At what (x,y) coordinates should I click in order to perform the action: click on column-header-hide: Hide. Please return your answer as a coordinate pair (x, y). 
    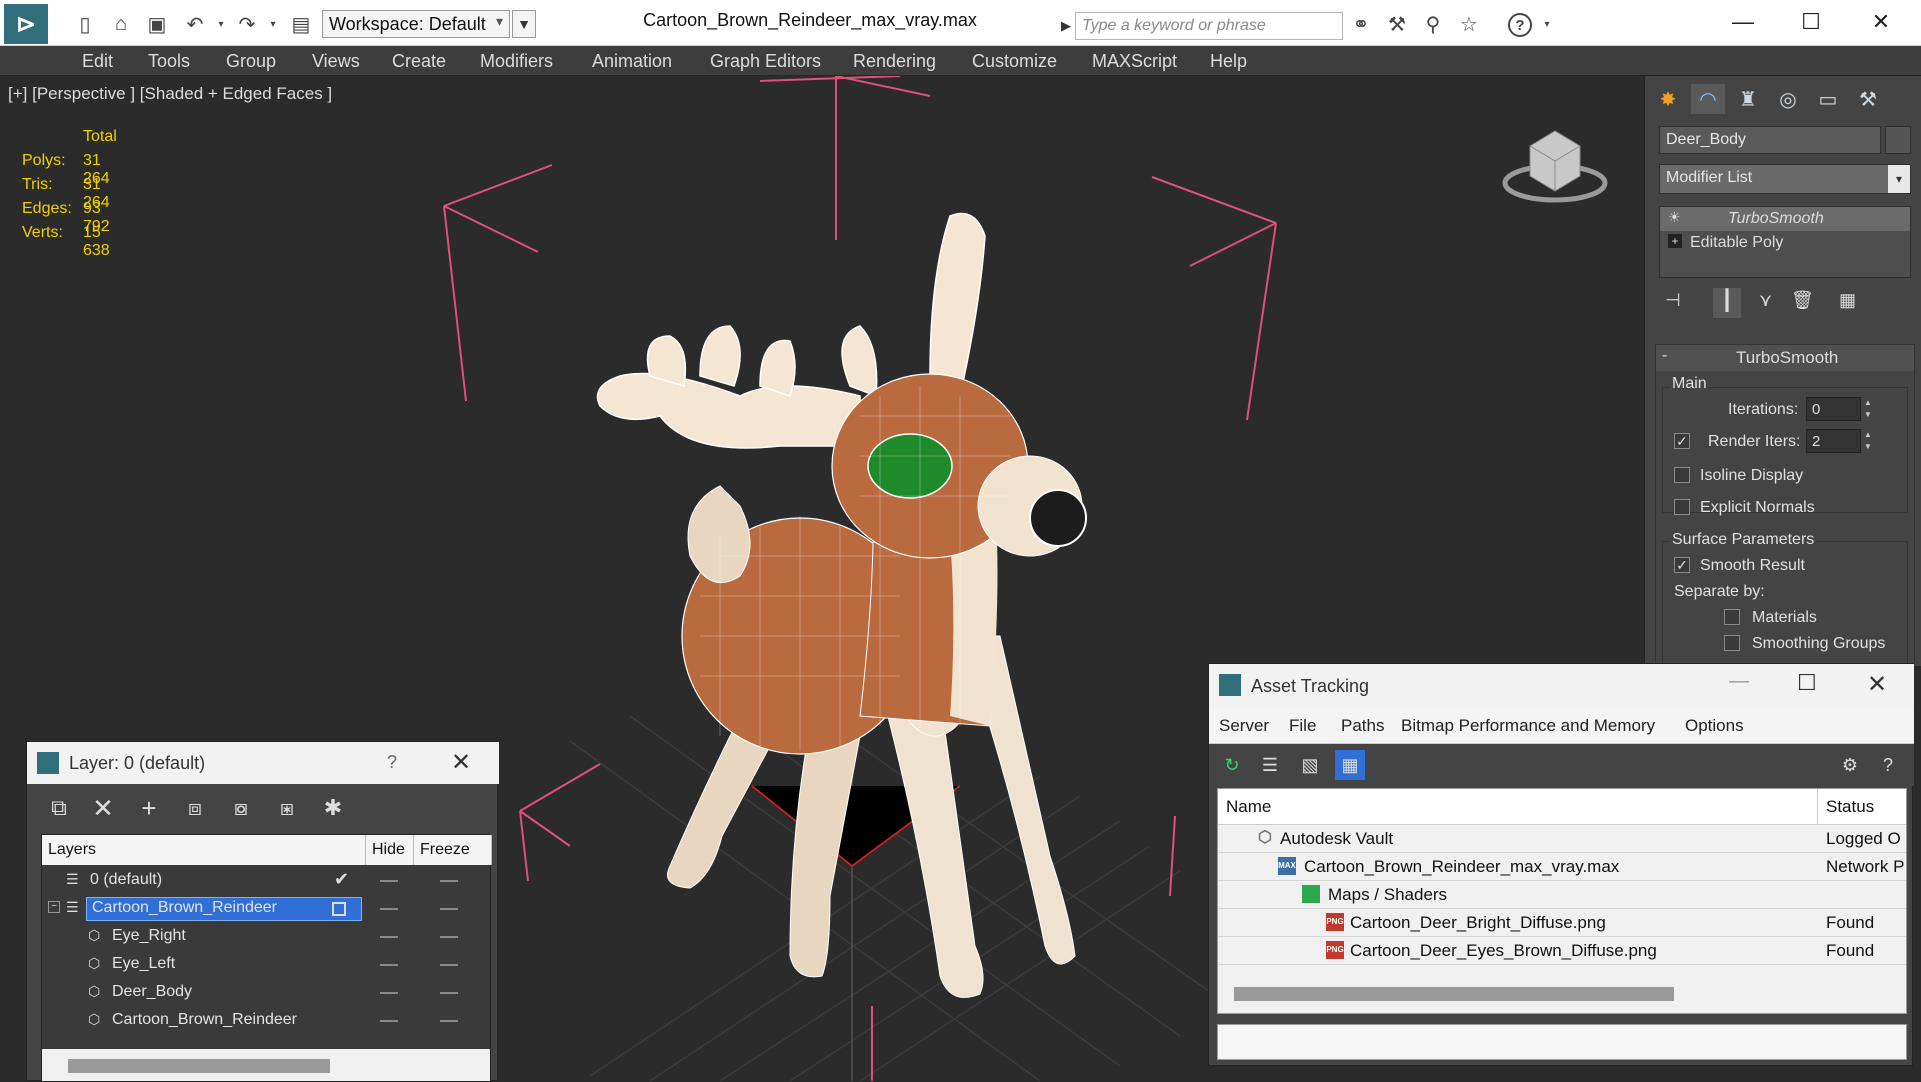
    Looking at the image, I should click on (390, 850).